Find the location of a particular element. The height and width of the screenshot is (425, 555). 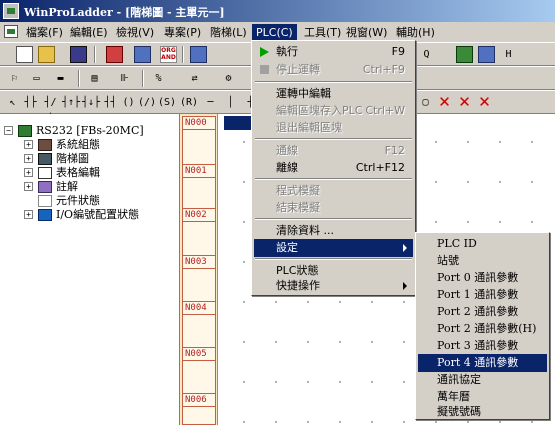

coil-negated-icon: (/) is located at coordinates (147, 102).